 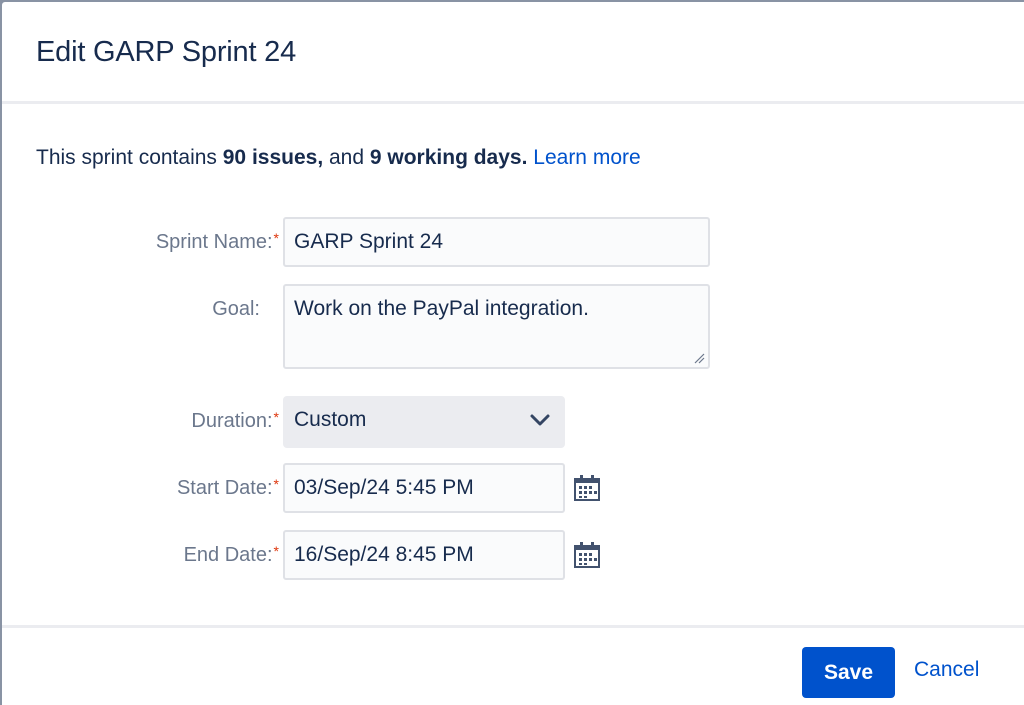 What do you see at coordinates (496, 242) in the screenshot?
I see `sprint-name-input: GARP Sprint 24` at bounding box center [496, 242].